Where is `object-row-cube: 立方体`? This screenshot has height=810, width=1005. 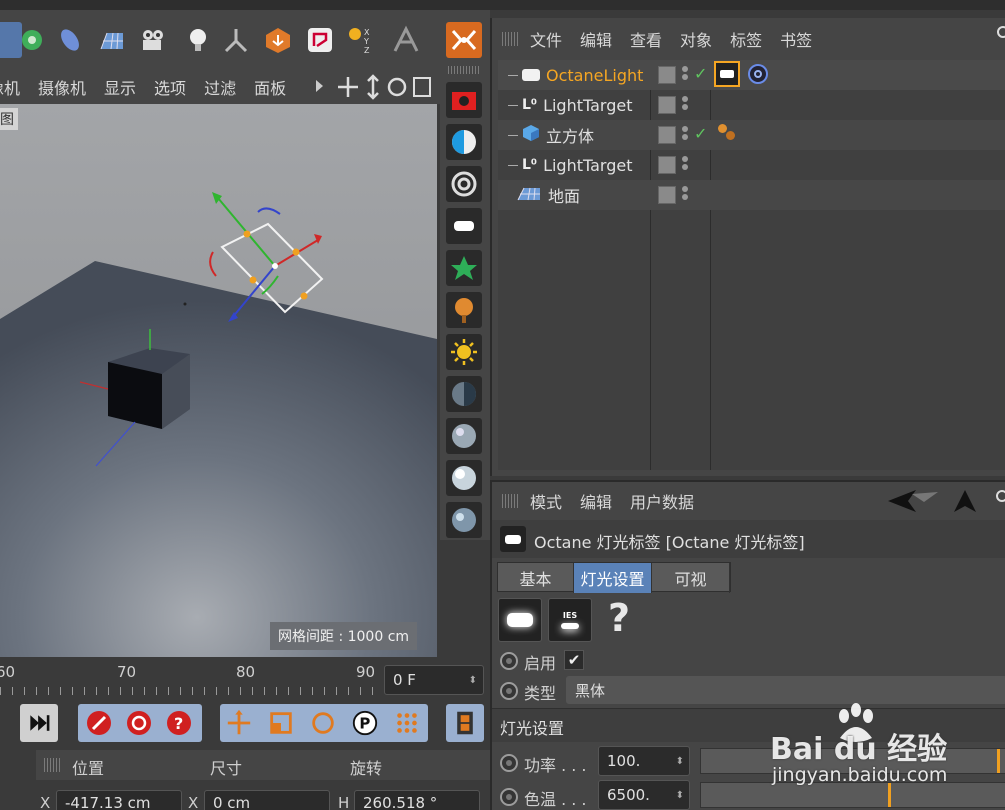
object-row-cube: 立方体 is located at coordinates (751, 135).